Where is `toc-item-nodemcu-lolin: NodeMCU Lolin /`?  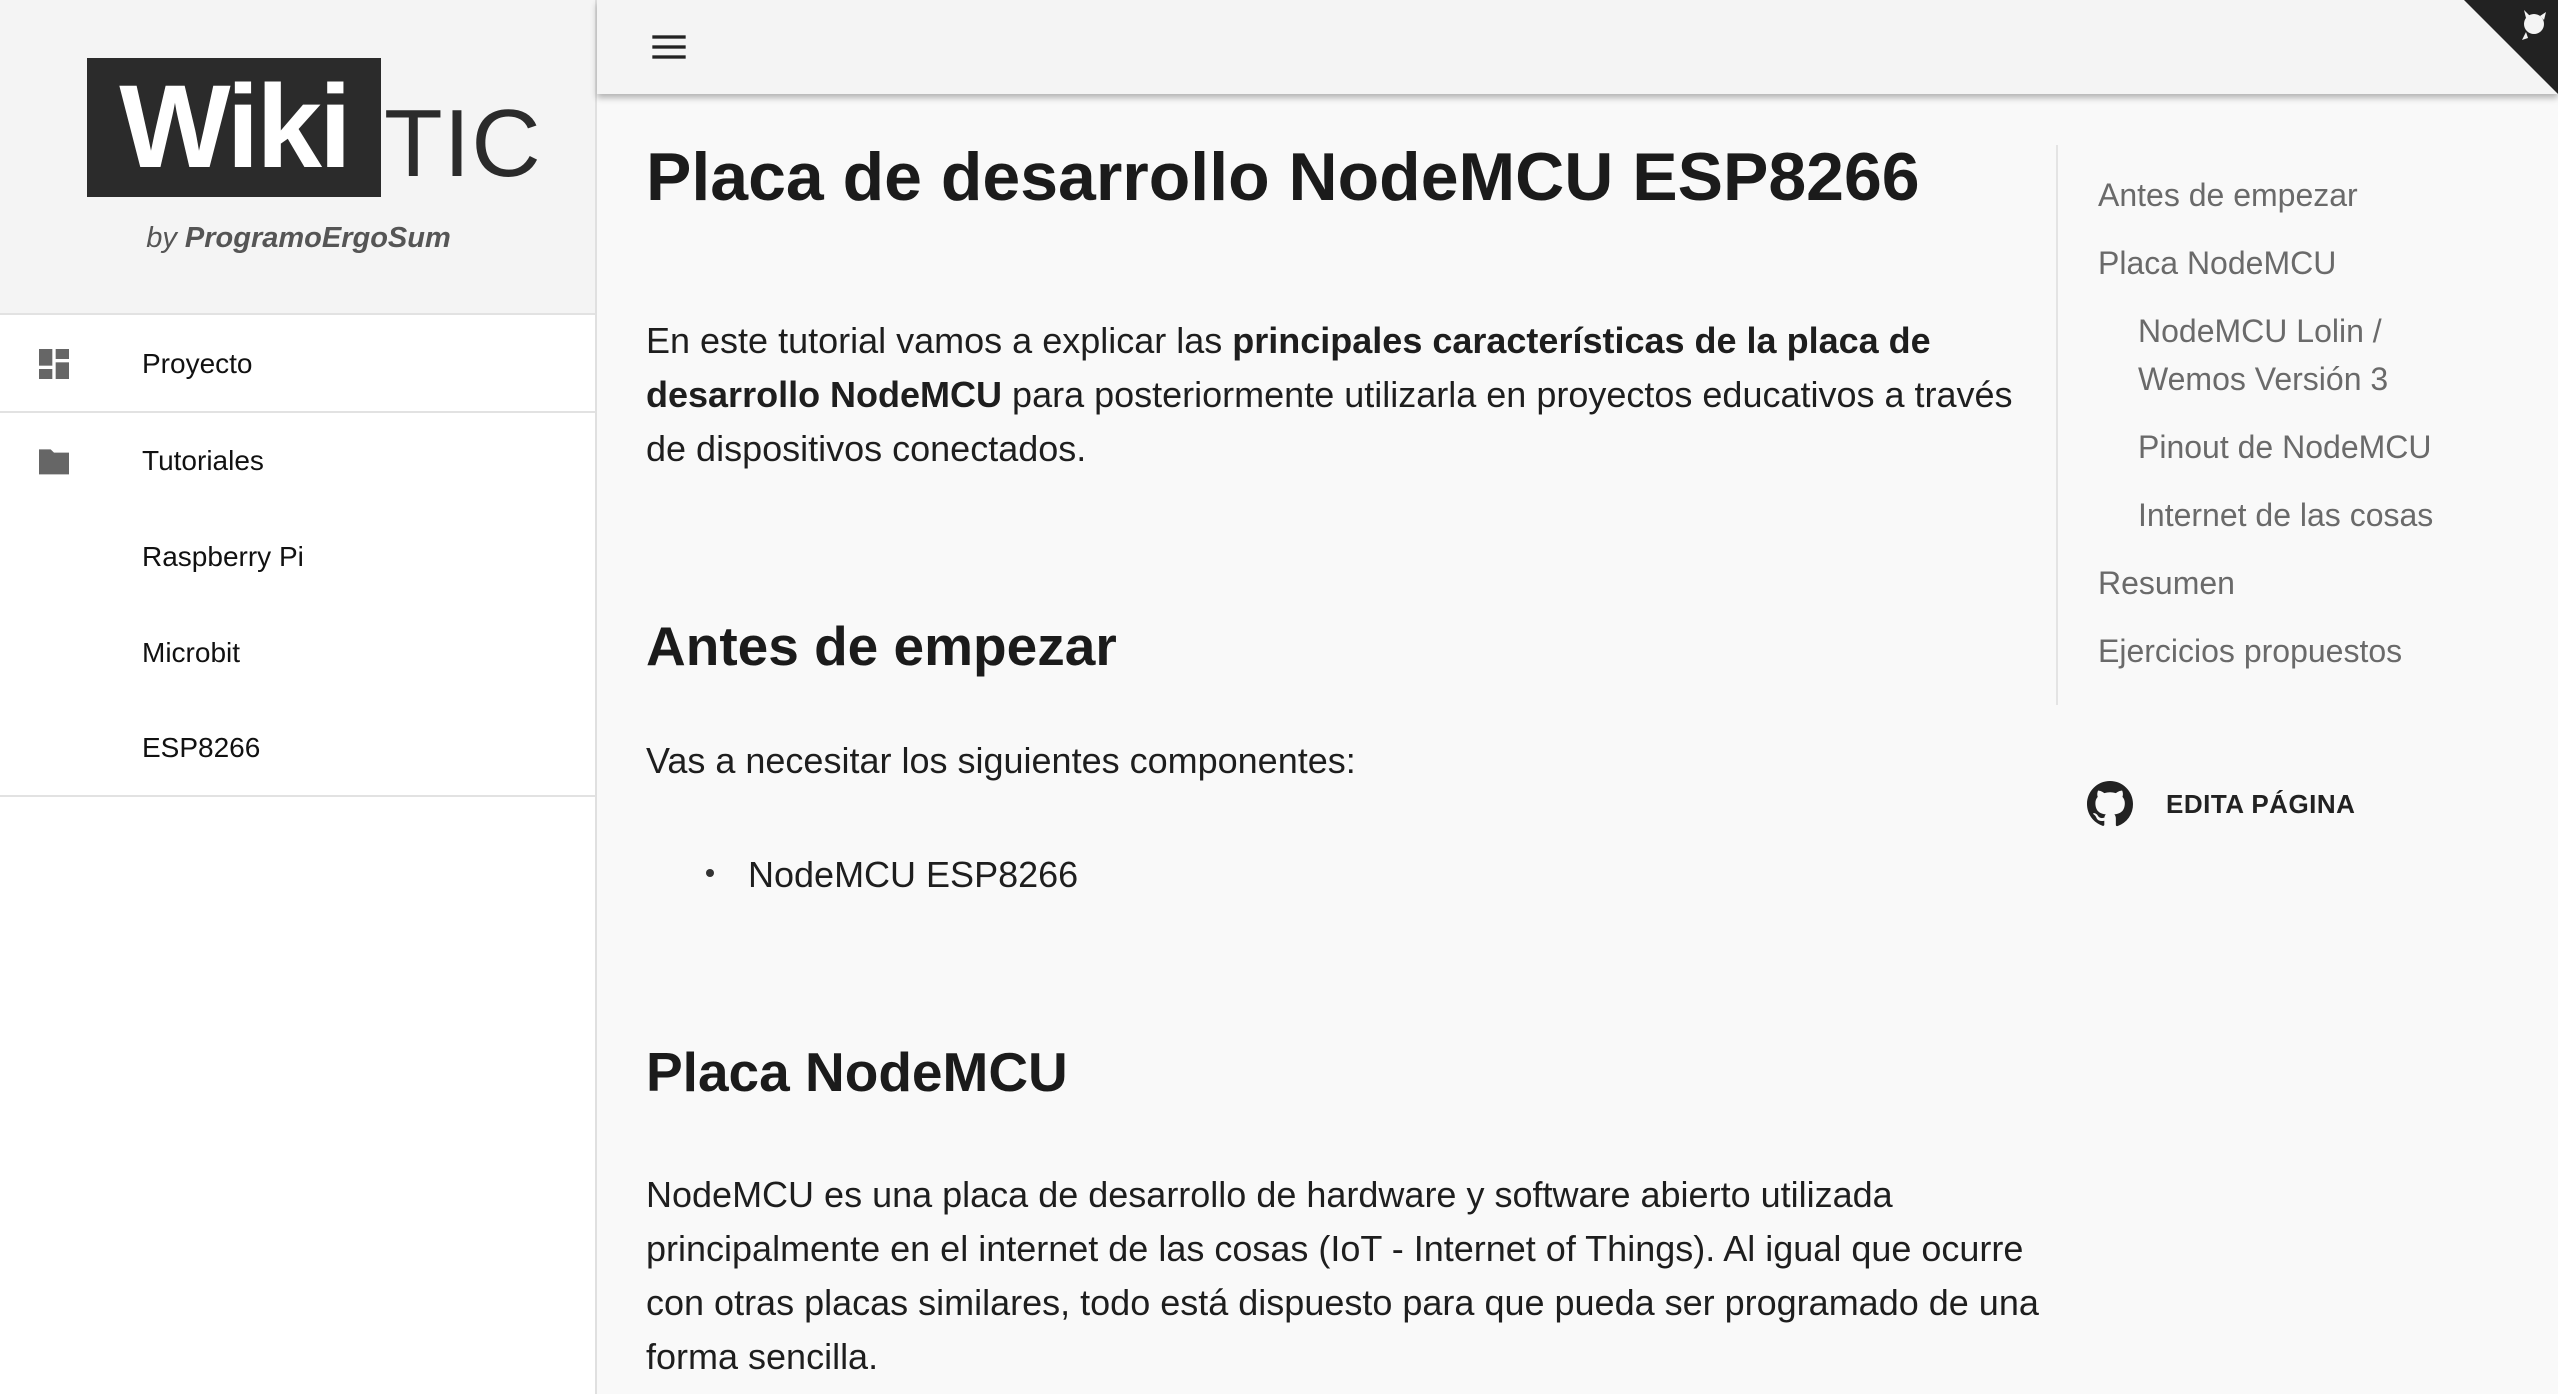
toc-item-nodemcu-lolin: NodeMCU Lolin / is located at coordinates (2260, 331).